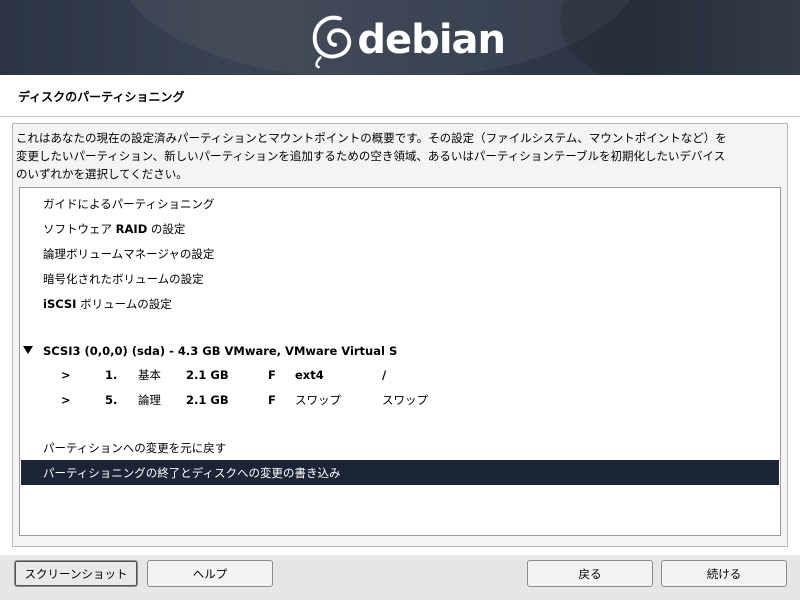 This screenshot has height=600, width=800. Describe the element at coordinates (76, 573) in the screenshot. I see `screenshot-button: スクリーンショット` at that location.